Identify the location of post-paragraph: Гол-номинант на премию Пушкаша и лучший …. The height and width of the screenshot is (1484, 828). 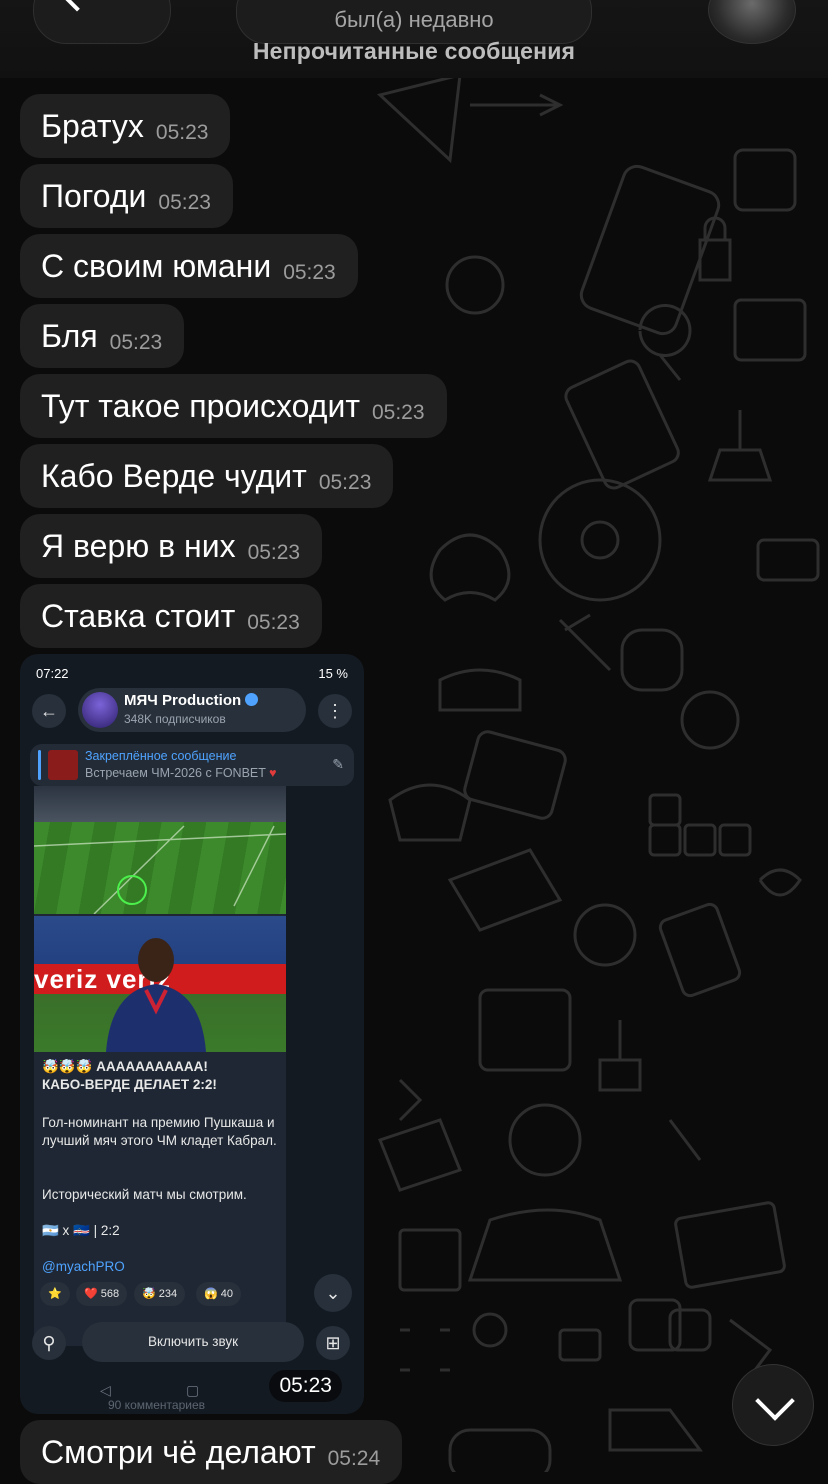
(159, 1131).